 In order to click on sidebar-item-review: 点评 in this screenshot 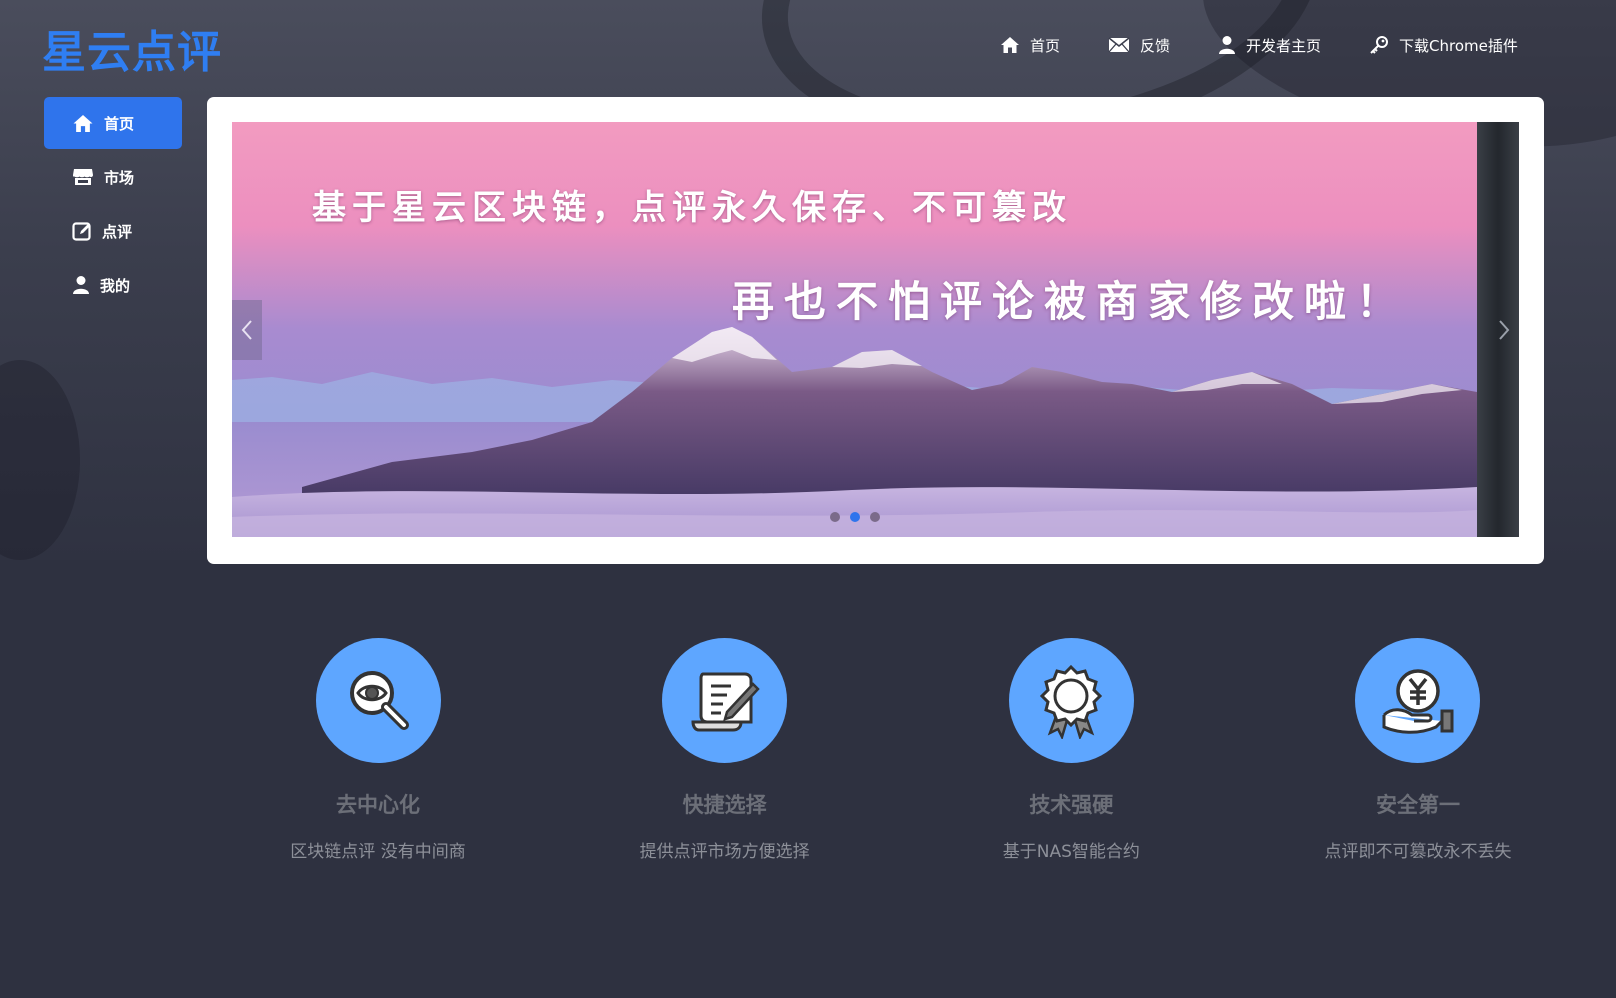, I will do `click(113, 231)`.